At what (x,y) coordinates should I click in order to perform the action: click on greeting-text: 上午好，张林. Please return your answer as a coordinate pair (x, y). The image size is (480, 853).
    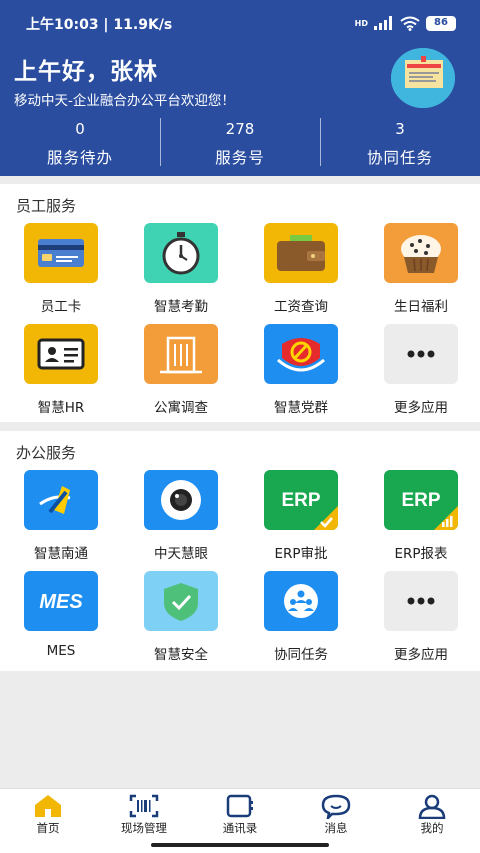
    Looking at the image, I should click on (86, 72).